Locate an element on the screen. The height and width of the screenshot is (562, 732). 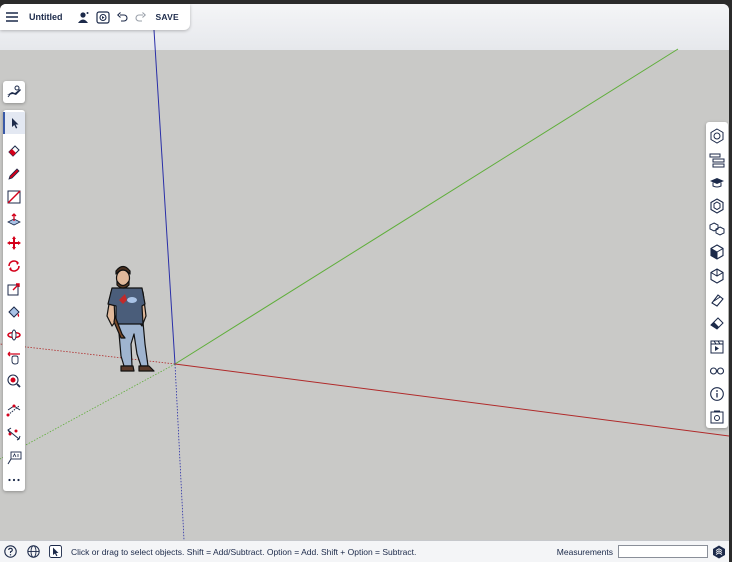
search-warehouse-icon is located at coordinates (14, 92).